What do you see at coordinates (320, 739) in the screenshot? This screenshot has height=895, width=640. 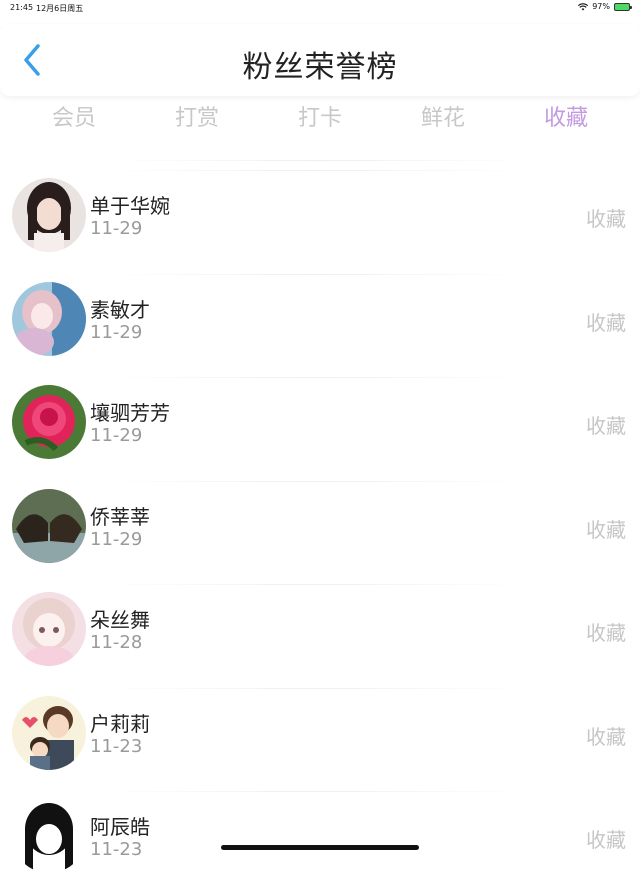 I see `list-item: 户莉莉 11-23 收藏` at bounding box center [320, 739].